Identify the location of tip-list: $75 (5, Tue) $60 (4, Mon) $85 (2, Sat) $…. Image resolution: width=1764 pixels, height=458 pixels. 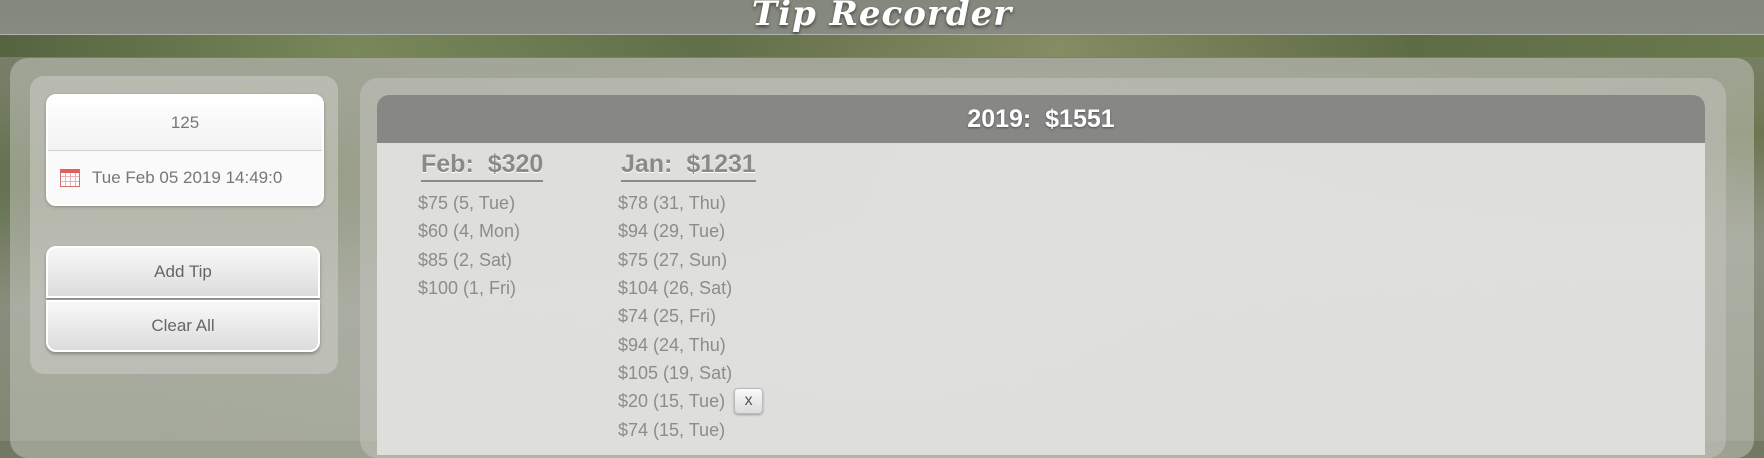
(480, 245).